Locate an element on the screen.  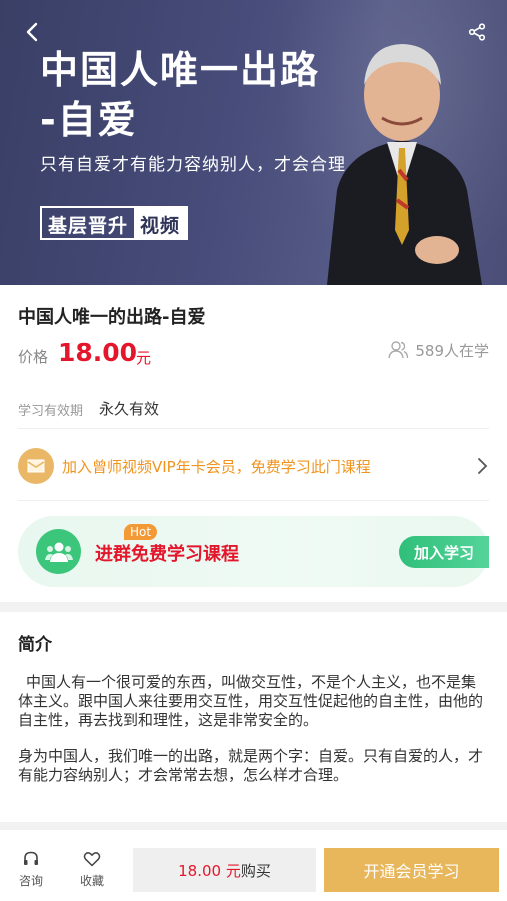
back-arrow-icon is located at coordinates (32, 32).